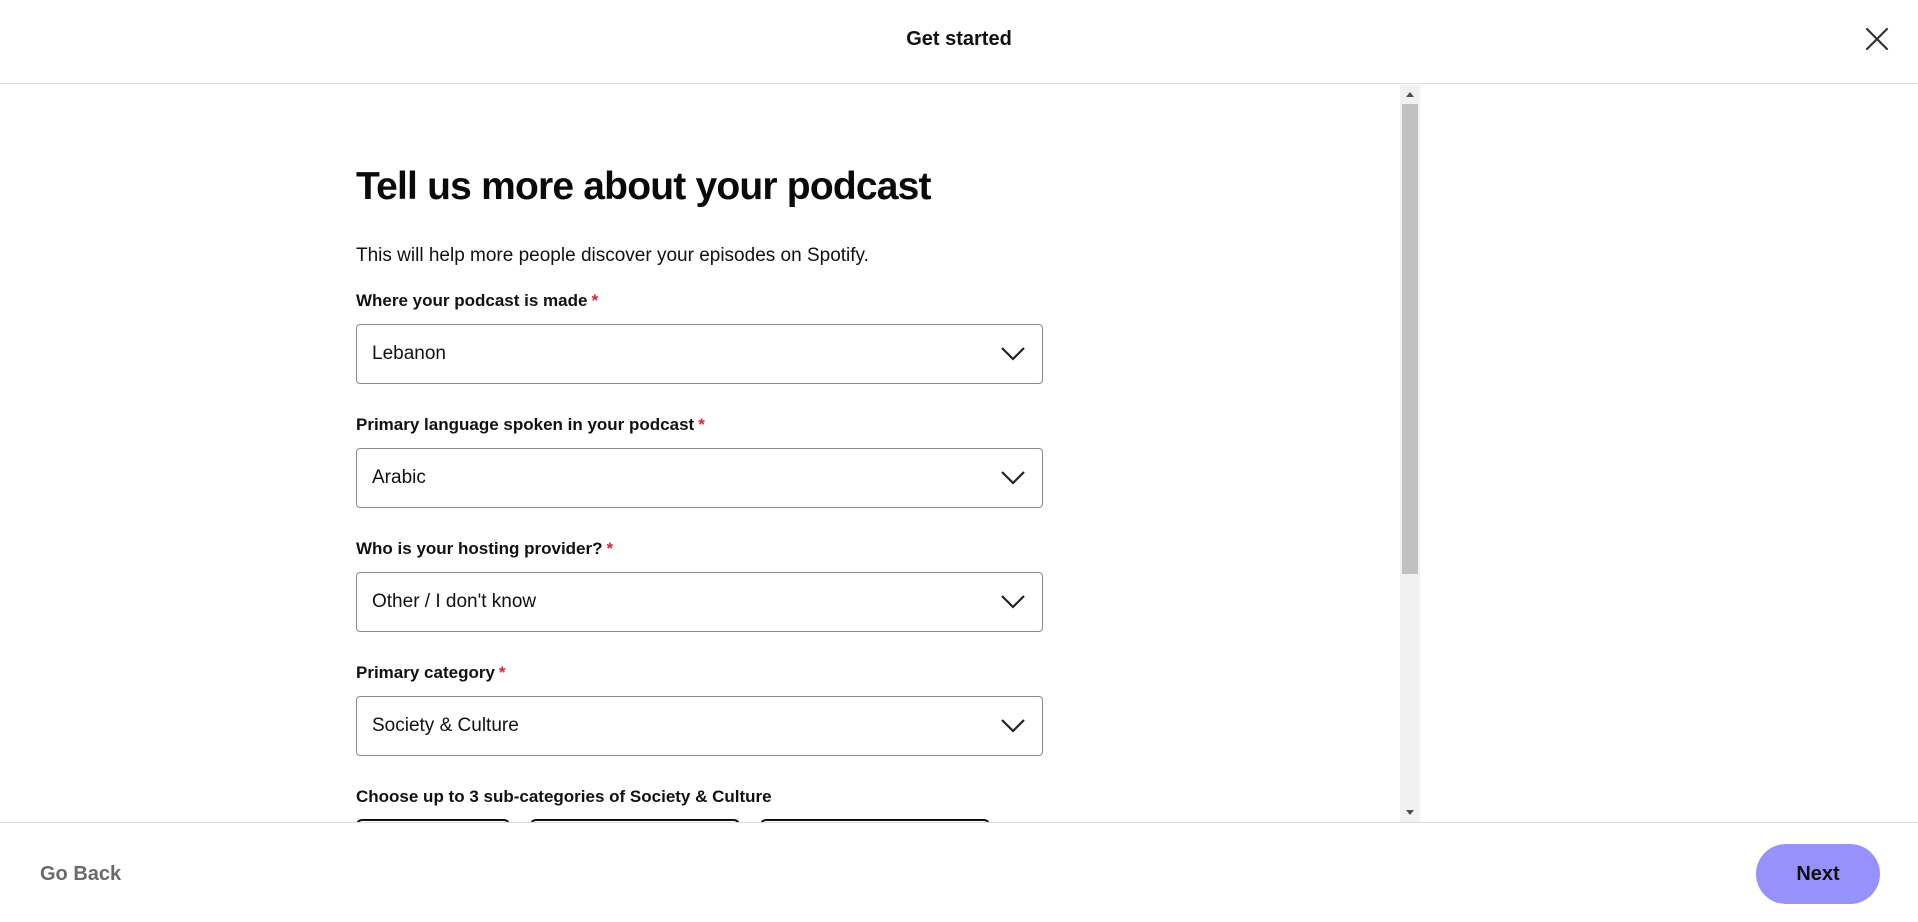 The width and height of the screenshot is (1918, 922). I want to click on scroll-up-arrow-icon, so click(1410, 95).